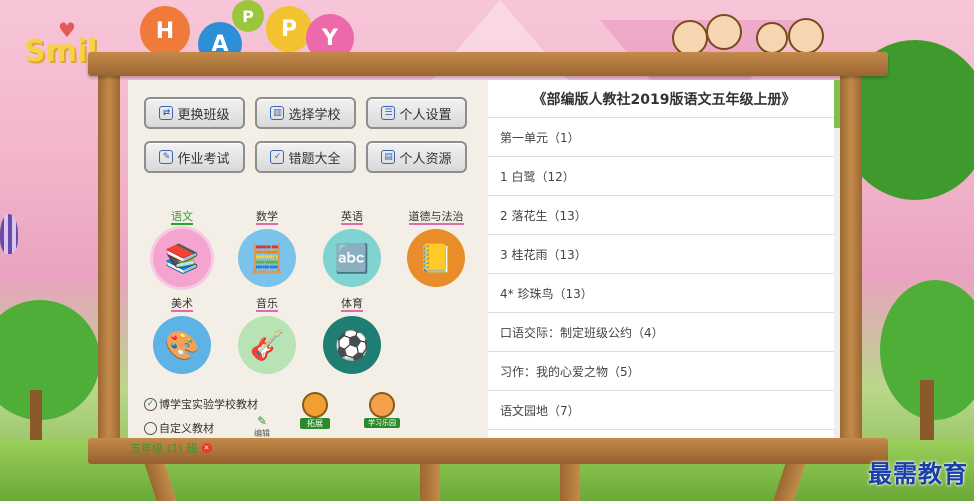 Image resolution: width=974 pixels, height=501 pixels. Describe the element at coordinates (166, 157) in the screenshot. I see `homework-icon: ✎` at that location.